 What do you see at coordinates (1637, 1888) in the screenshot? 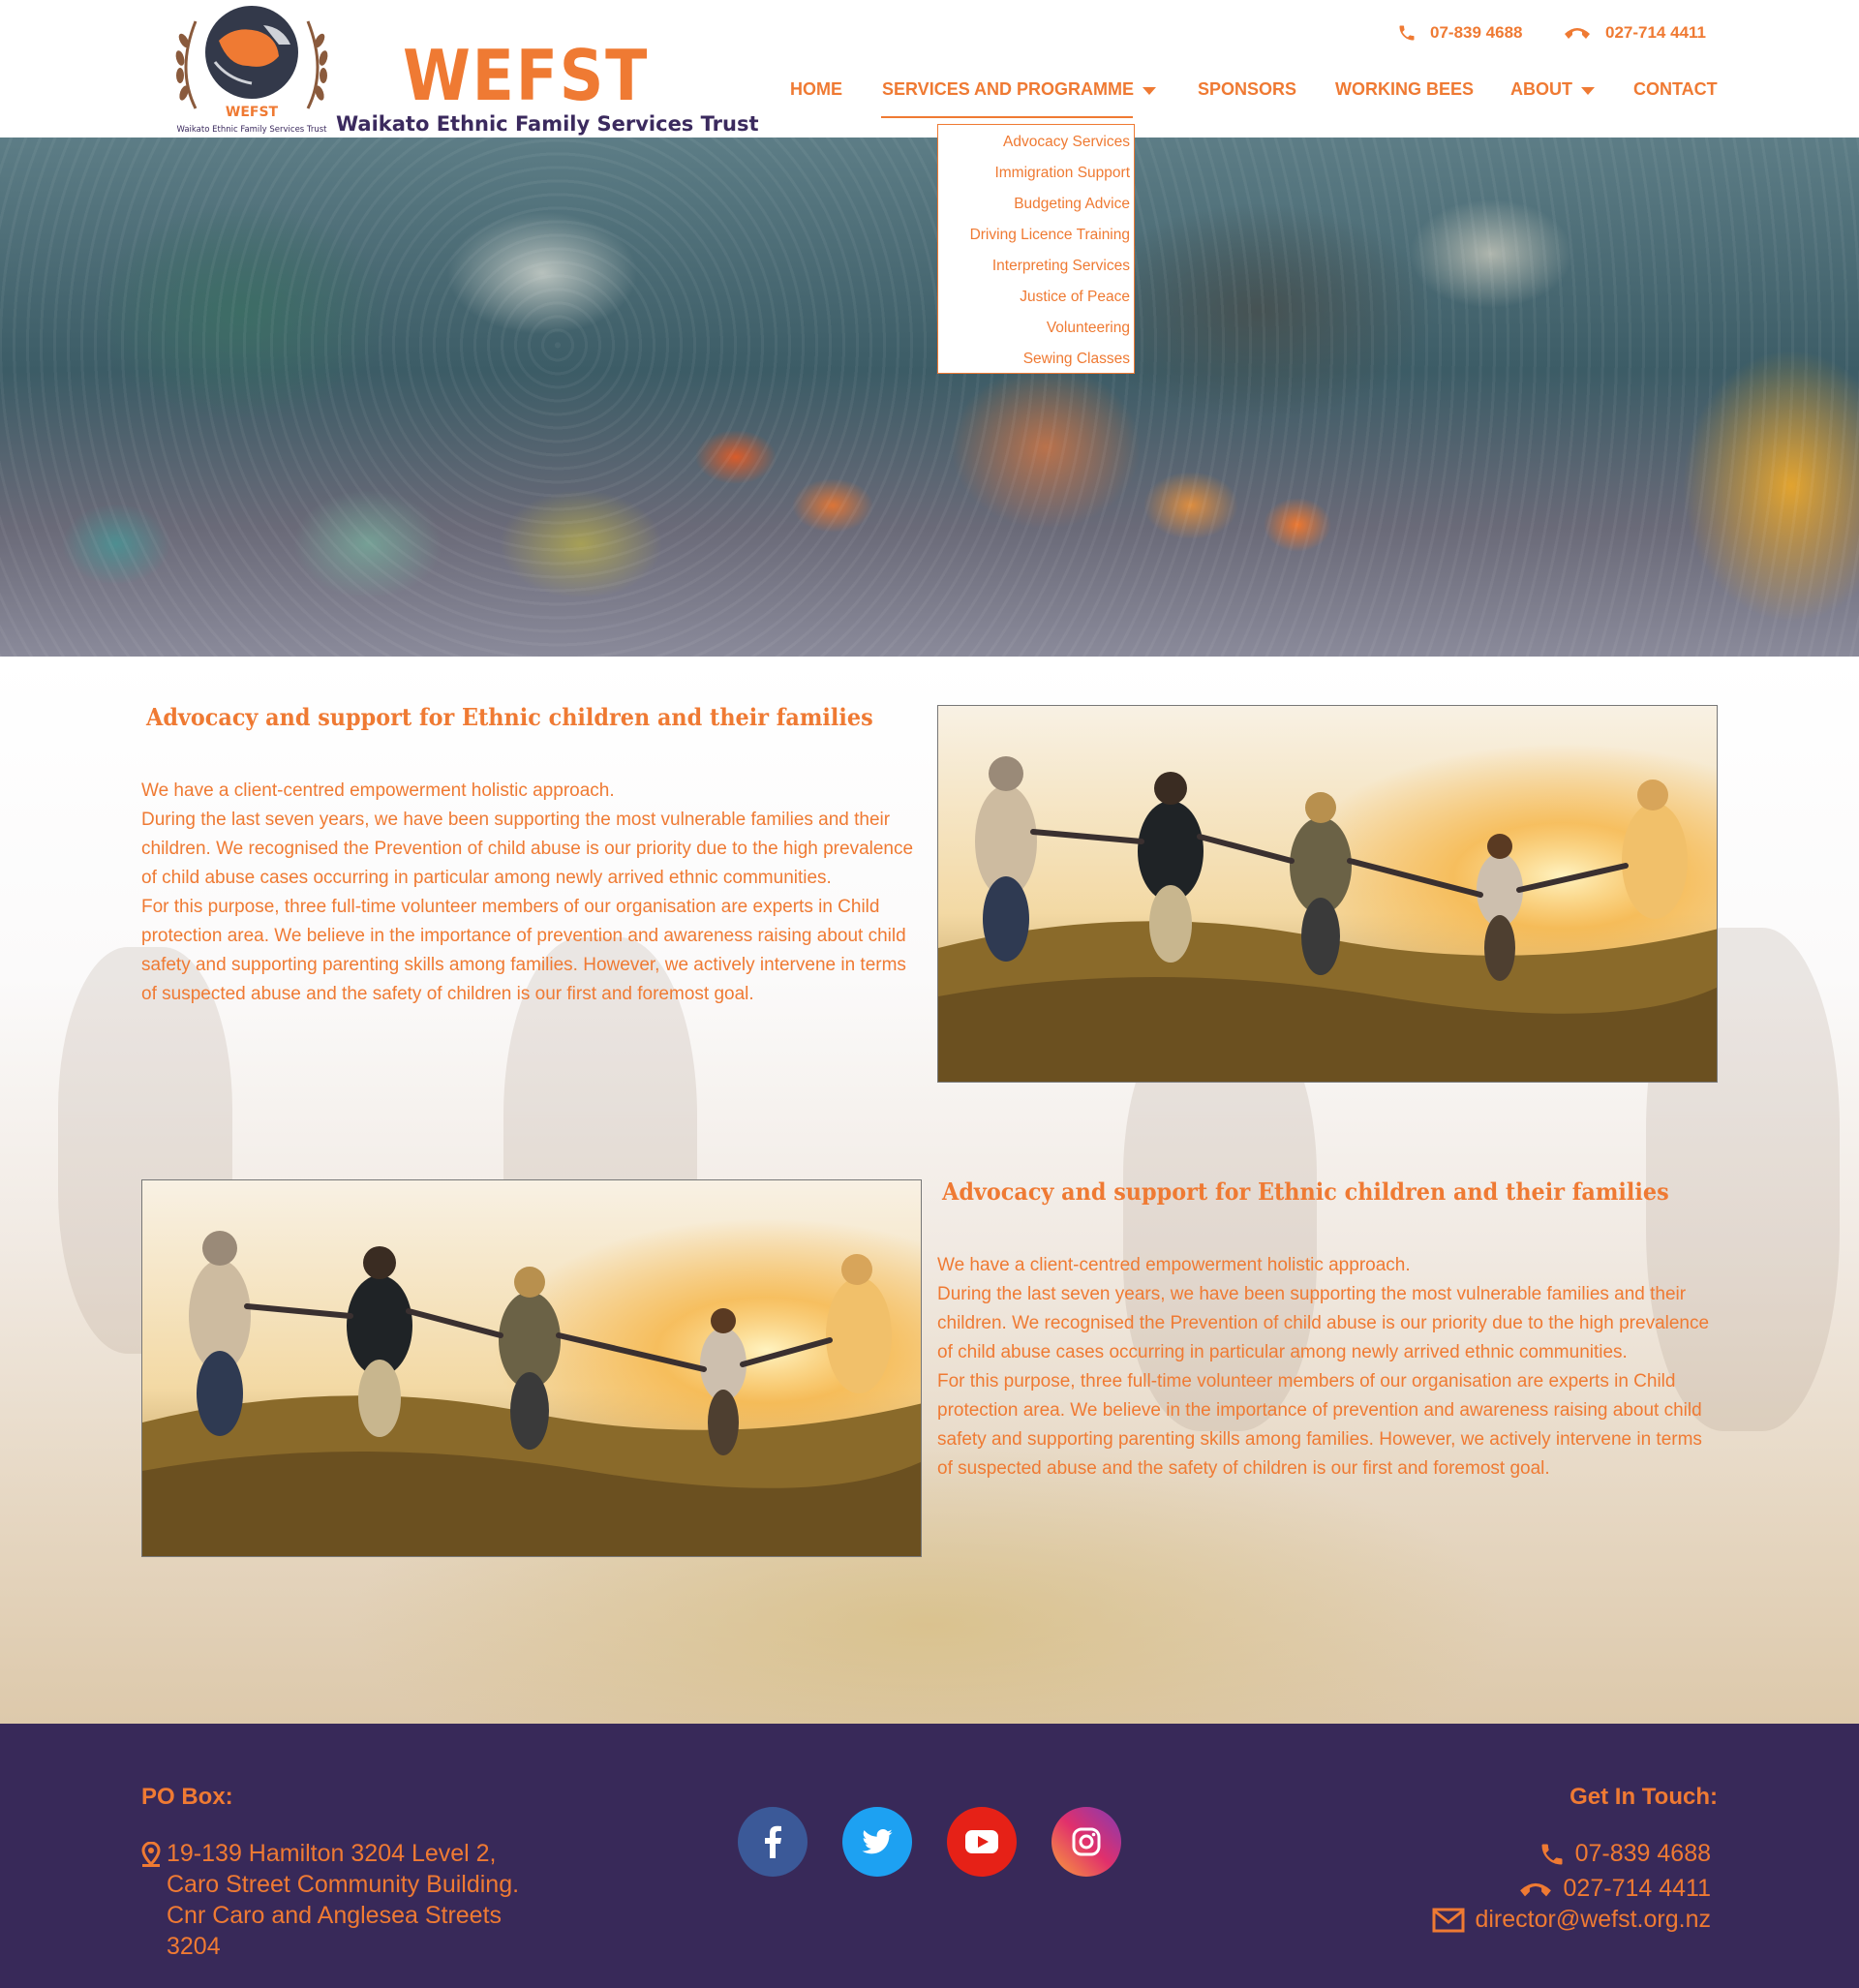
I see `footer-phone-mobile-text: 027-714 4411` at bounding box center [1637, 1888].